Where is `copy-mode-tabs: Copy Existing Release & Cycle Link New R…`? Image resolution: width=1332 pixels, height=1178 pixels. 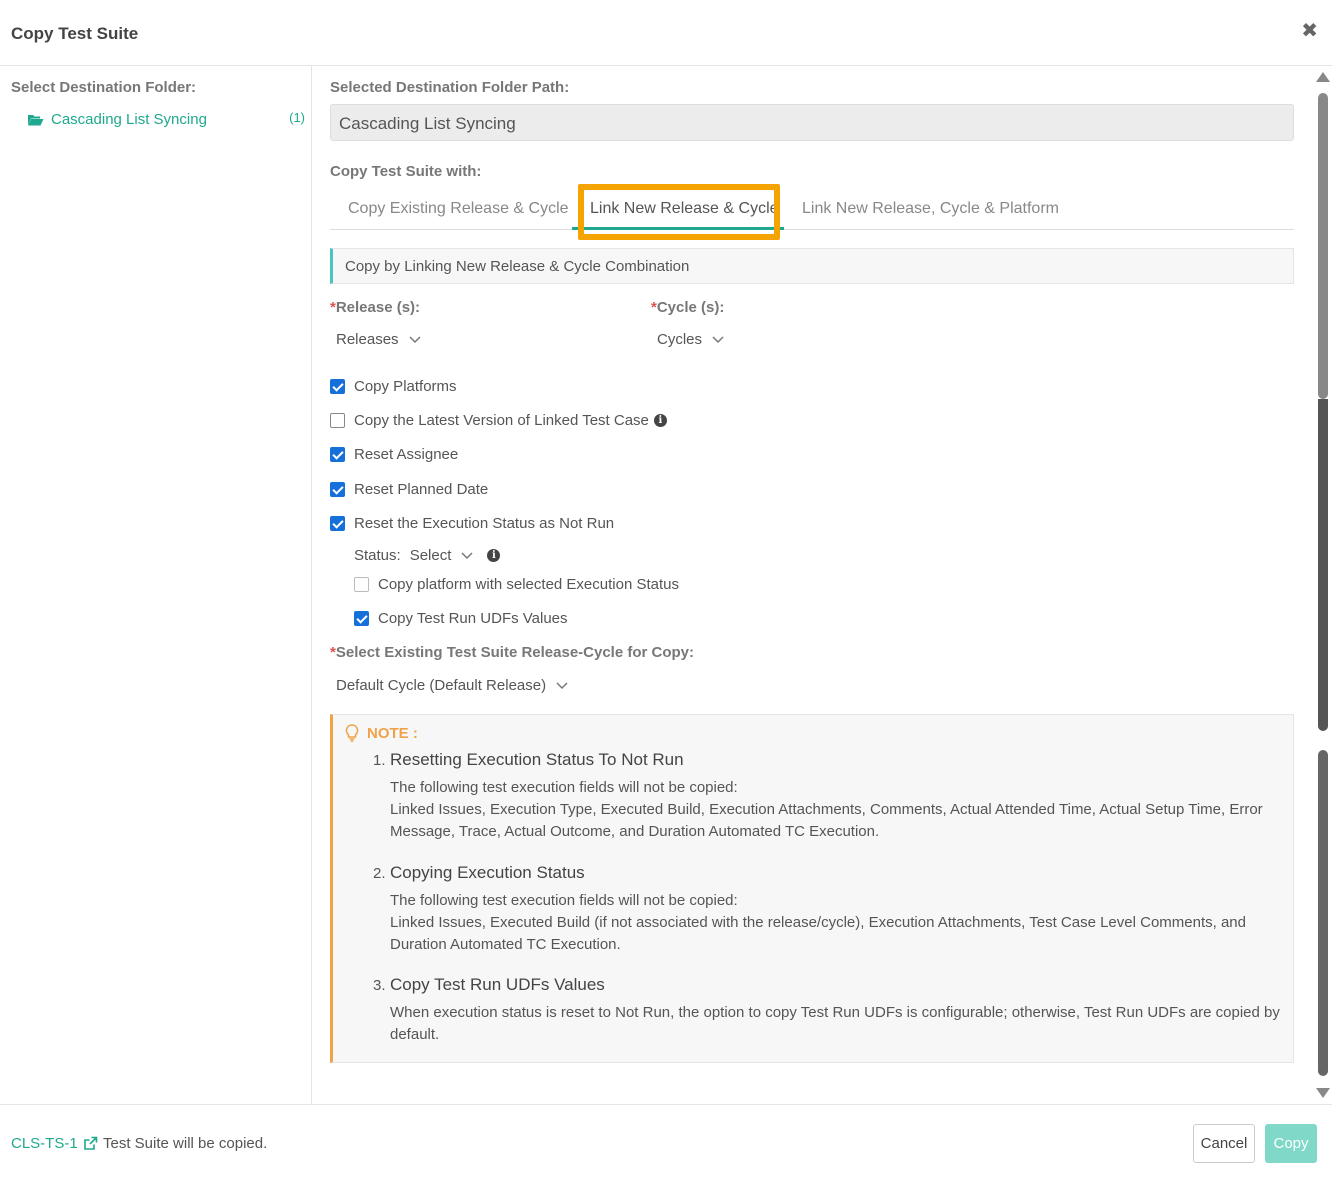 copy-mode-tabs: Copy Existing Release & Cycle Link New R… is located at coordinates (812, 212).